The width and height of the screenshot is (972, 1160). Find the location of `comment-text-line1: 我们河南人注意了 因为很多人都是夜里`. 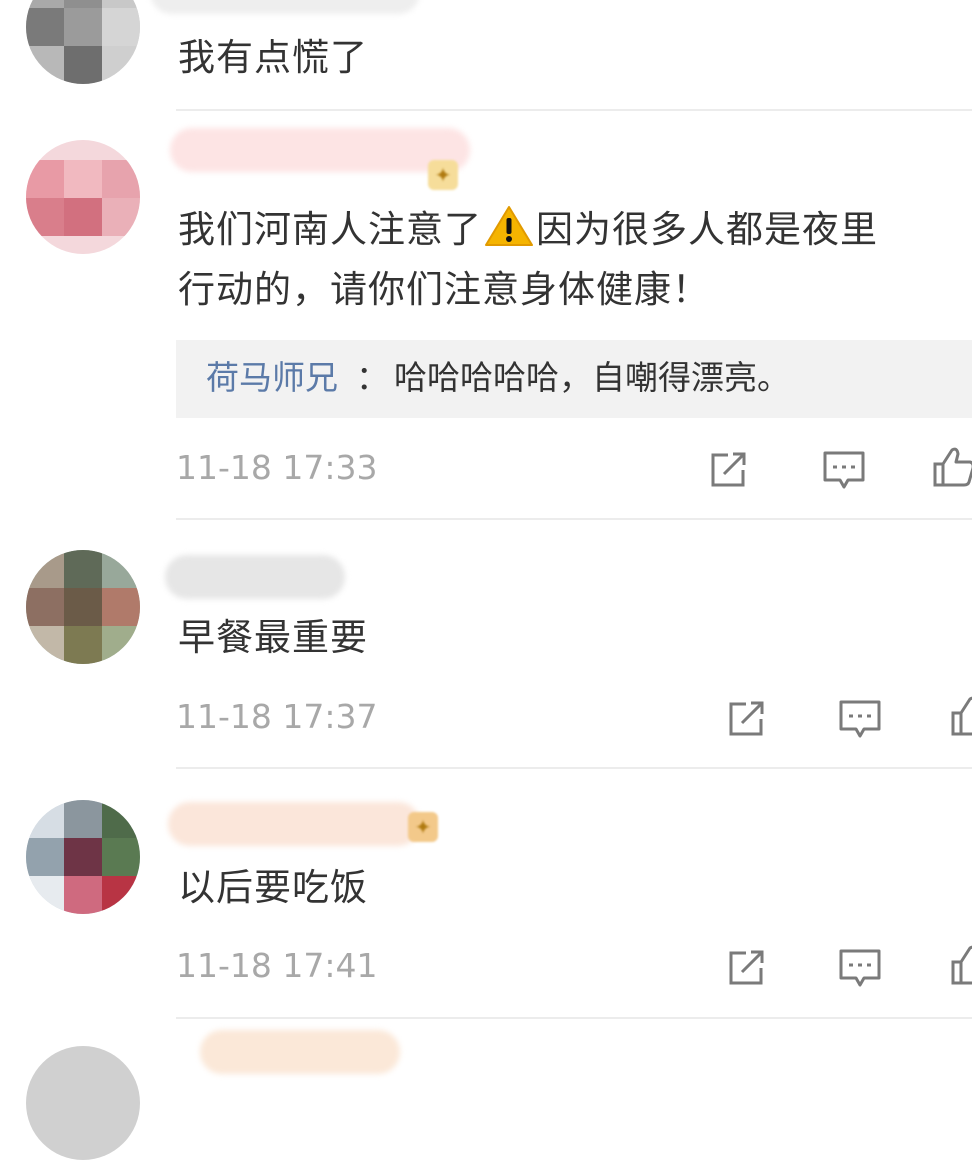

comment-text-line1: 我们河南人注意了 因为很多人都是夜里 is located at coordinates (528, 230).